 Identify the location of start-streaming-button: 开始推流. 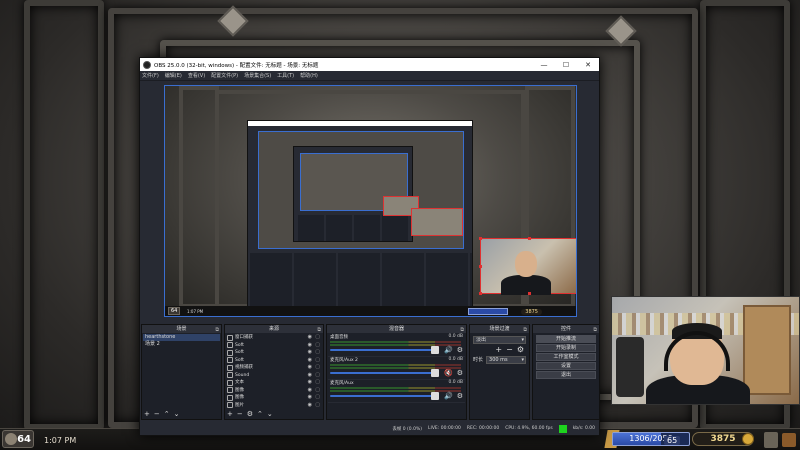
(566, 339).